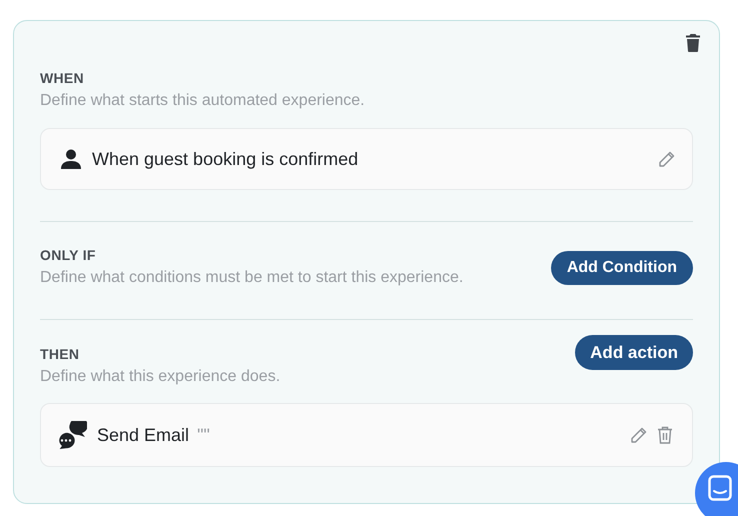 The width and height of the screenshot is (738, 516). What do you see at coordinates (71, 159) in the screenshot?
I see `person-icon` at bounding box center [71, 159].